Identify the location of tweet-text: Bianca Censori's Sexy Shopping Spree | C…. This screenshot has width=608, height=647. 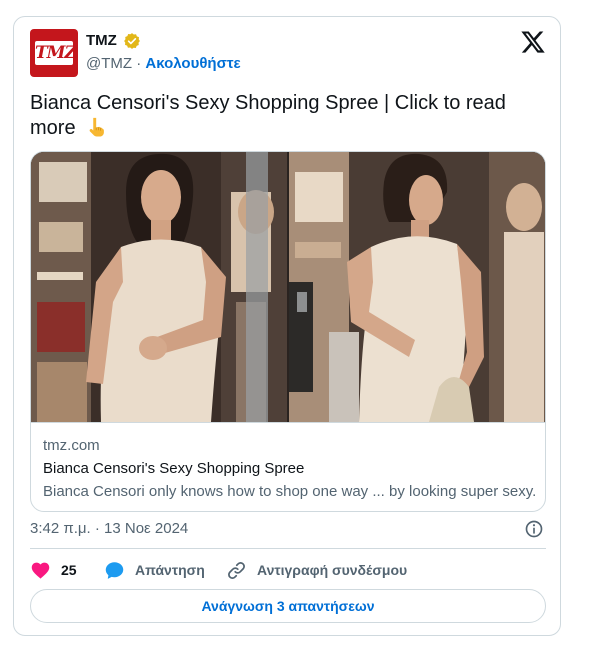
(280, 116).